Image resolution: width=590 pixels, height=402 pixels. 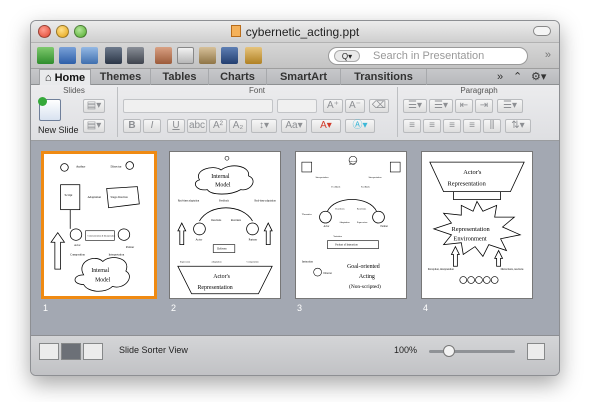 What do you see at coordinates (346, 245) in the screenshot?
I see `slide-3-label: Product of Interaction` at bounding box center [346, 245].